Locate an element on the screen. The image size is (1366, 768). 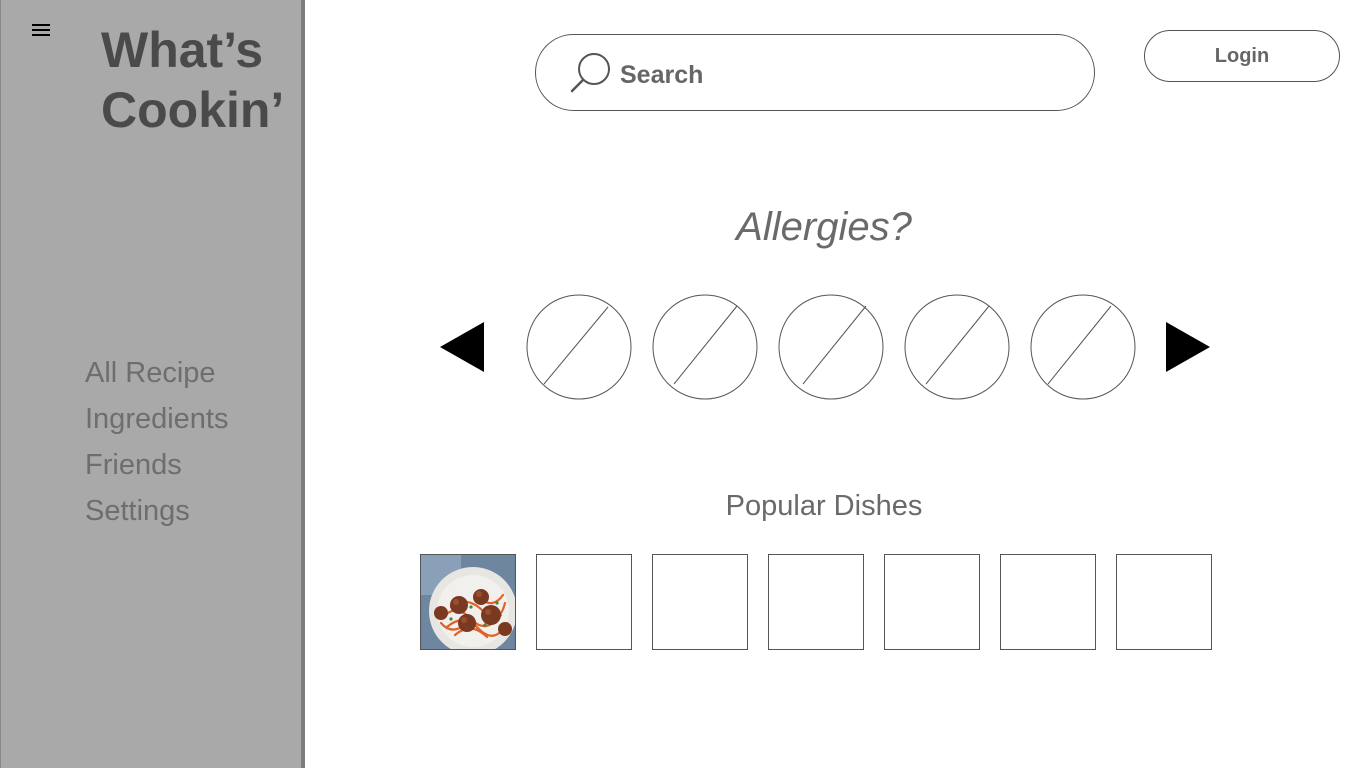
triangle-left-icon is located at coordinates (462, 347).